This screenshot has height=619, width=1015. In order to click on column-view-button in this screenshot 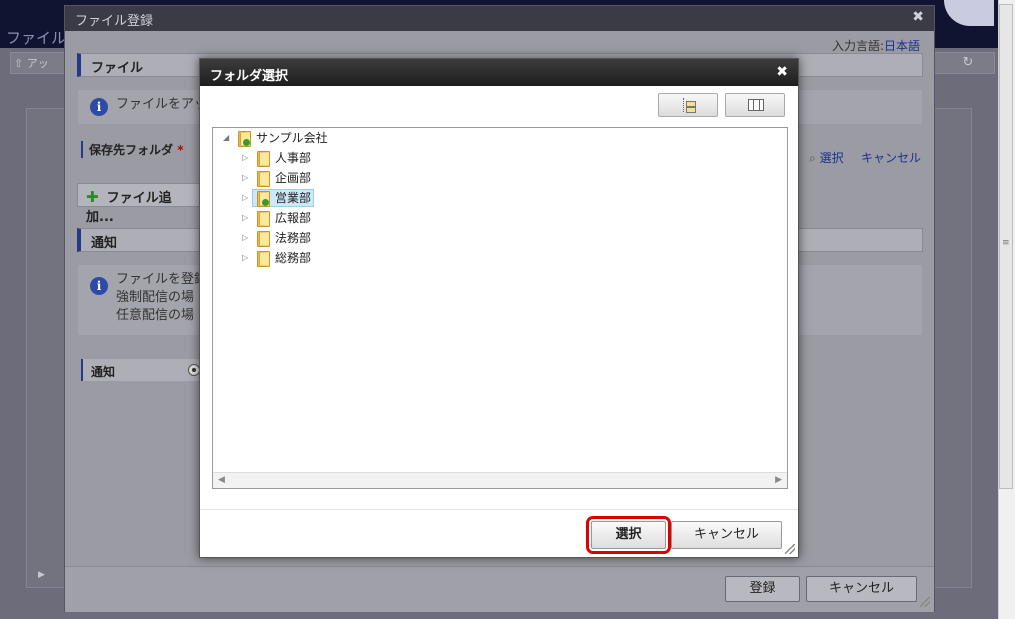, I will do `click(755, 105)`.